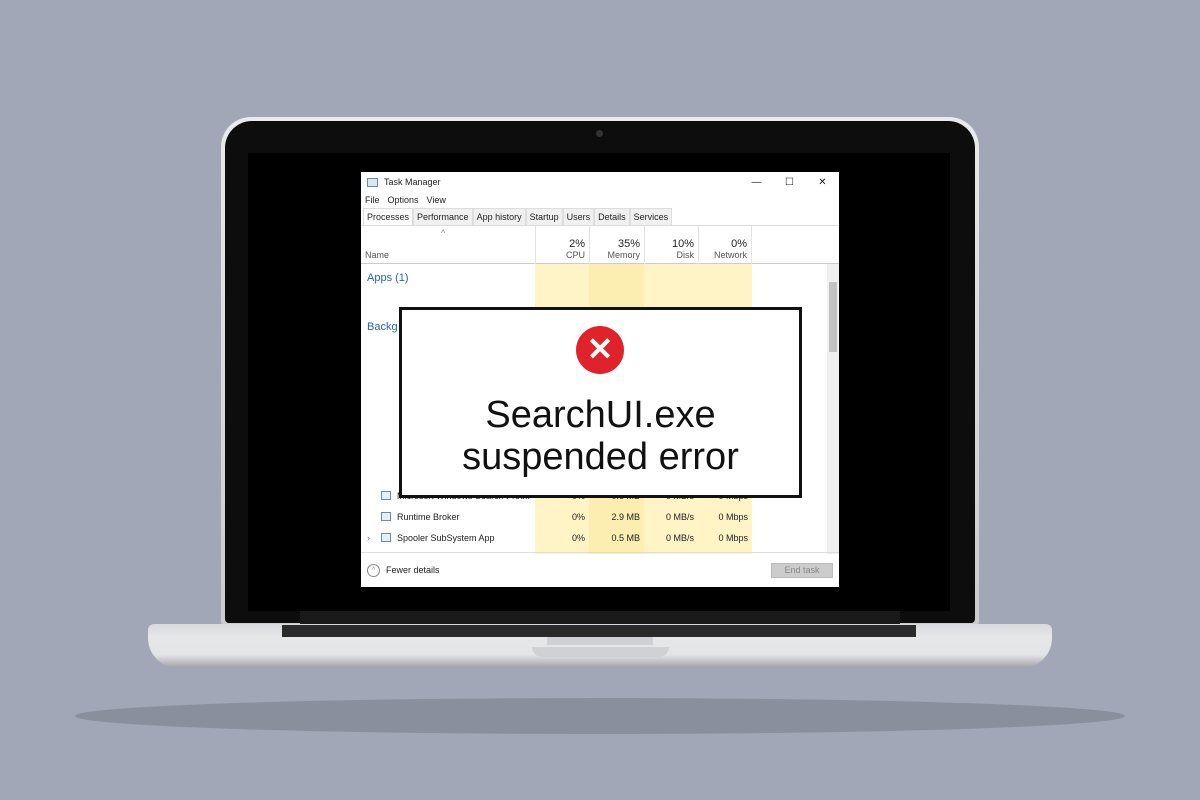 This screenshot has height=800, width=1200. Describe the element at coordinates (443, 233) in the screenshot. I see `sort-indicator: ^` at that location.